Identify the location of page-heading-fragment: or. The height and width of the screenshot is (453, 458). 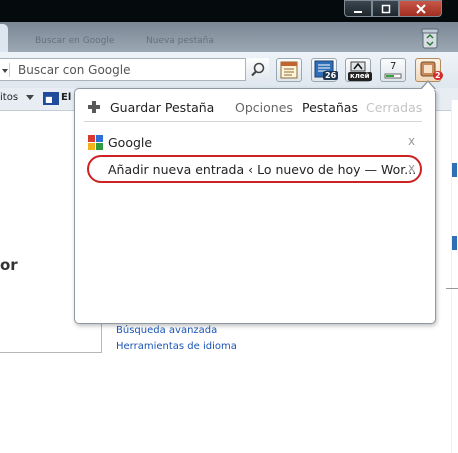
(9, 265).